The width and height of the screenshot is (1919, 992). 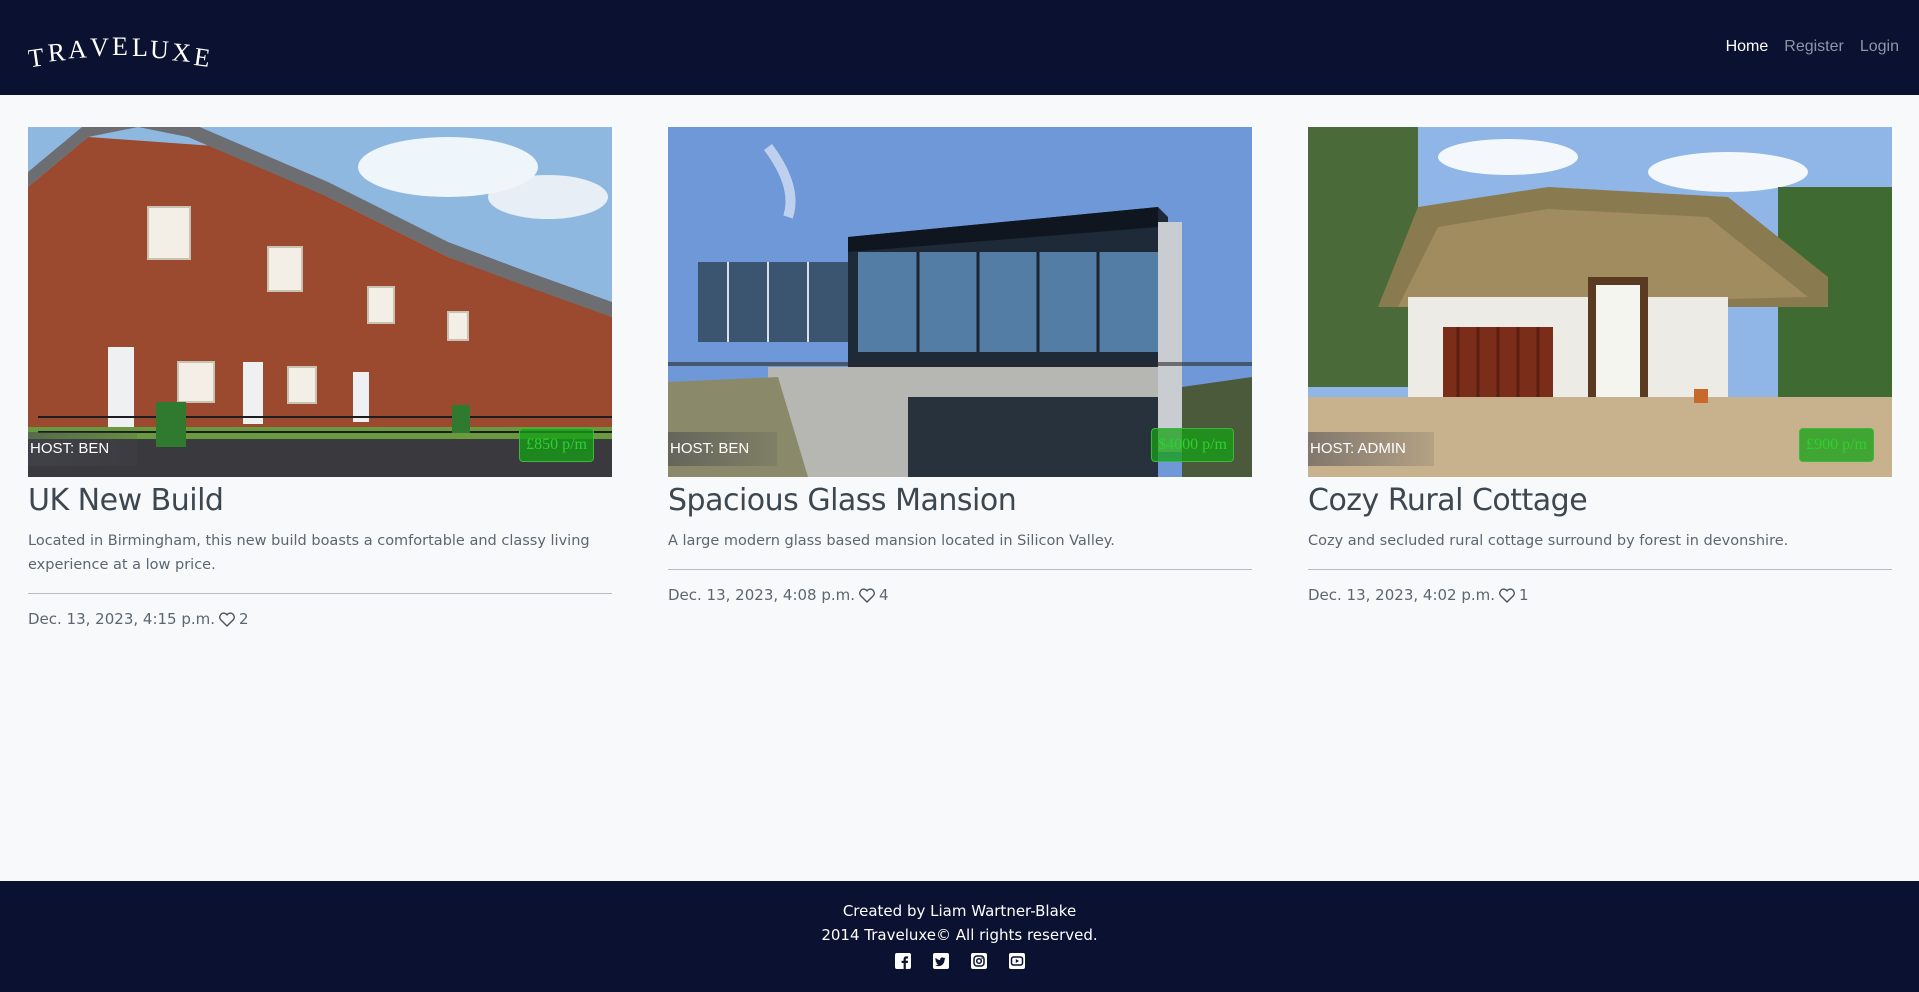 What do you see at coordinates (1879, 47) in the screenshot?
I see `nav-login-link: Login` at bounding box center [1879, 47].